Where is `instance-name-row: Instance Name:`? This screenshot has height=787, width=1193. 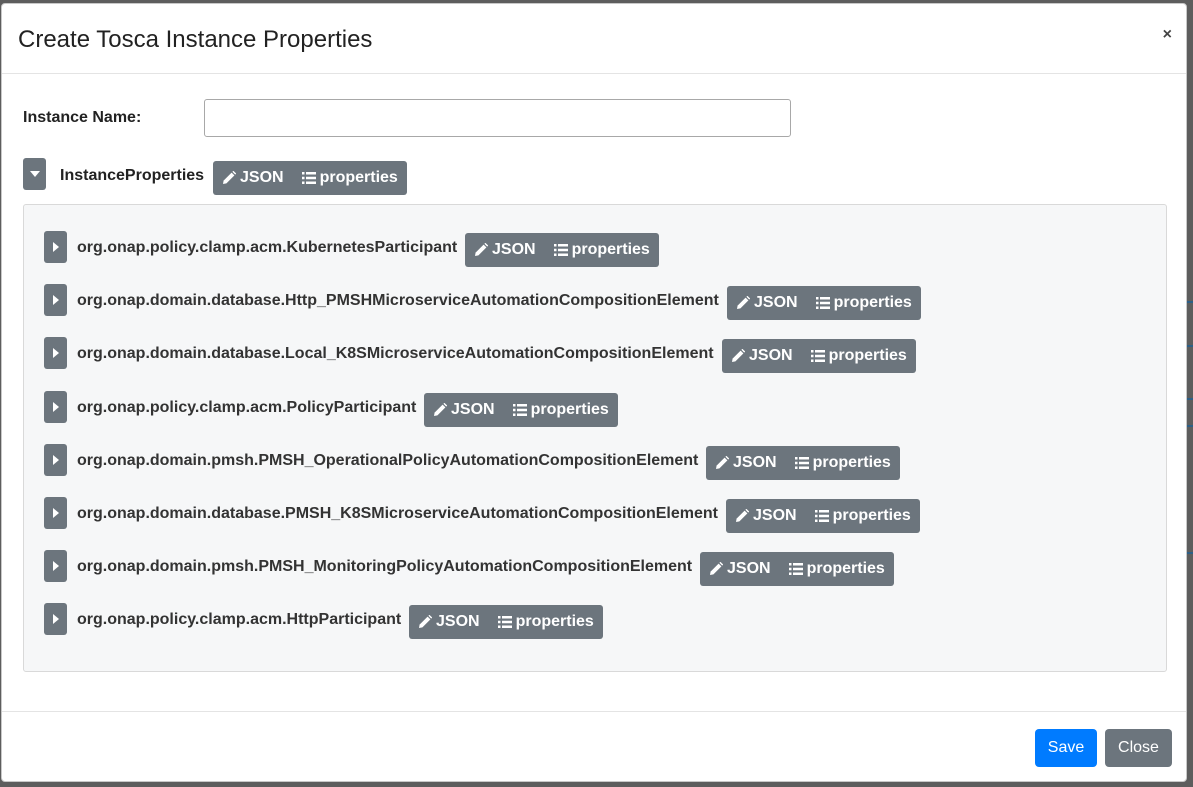 instance-name-row: Instance Name: is located at coordinates (423, 118).